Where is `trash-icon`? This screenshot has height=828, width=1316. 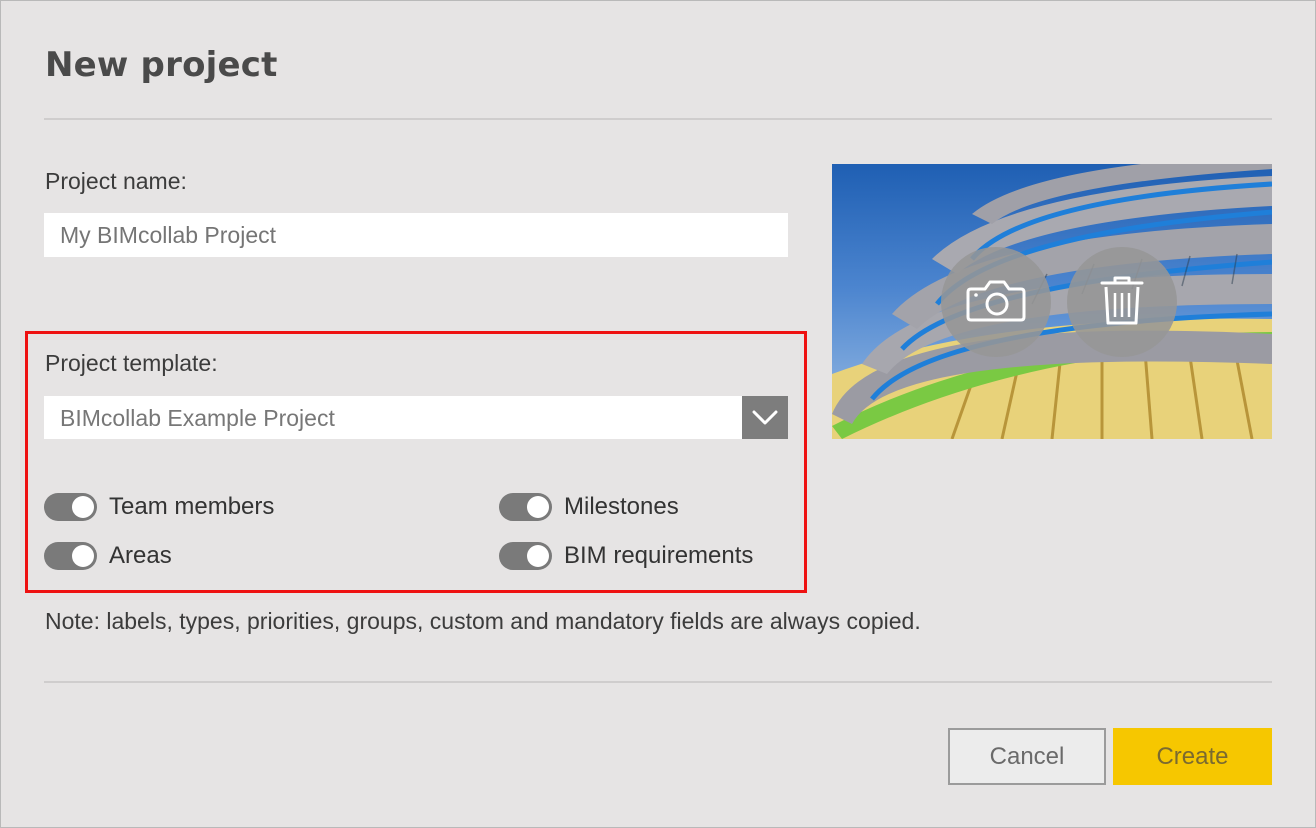
trash-icon is located at coordinates (1122, 300).